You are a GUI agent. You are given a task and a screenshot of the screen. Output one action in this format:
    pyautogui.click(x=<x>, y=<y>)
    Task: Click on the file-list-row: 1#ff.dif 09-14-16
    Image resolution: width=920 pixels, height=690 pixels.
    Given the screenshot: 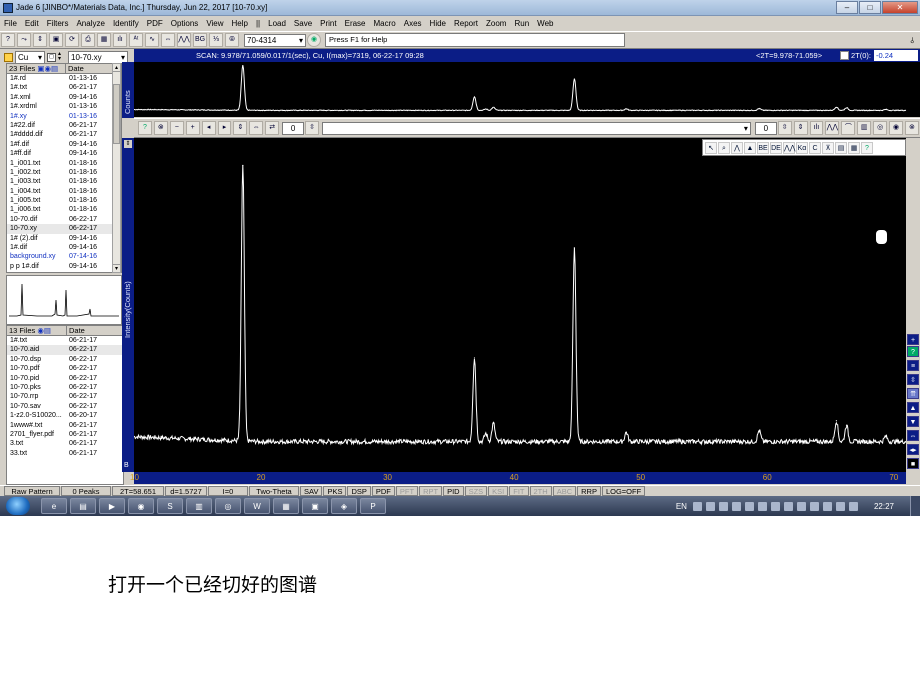 What is the action you would take?
    pyautogui.click(x=64, y=153)
    